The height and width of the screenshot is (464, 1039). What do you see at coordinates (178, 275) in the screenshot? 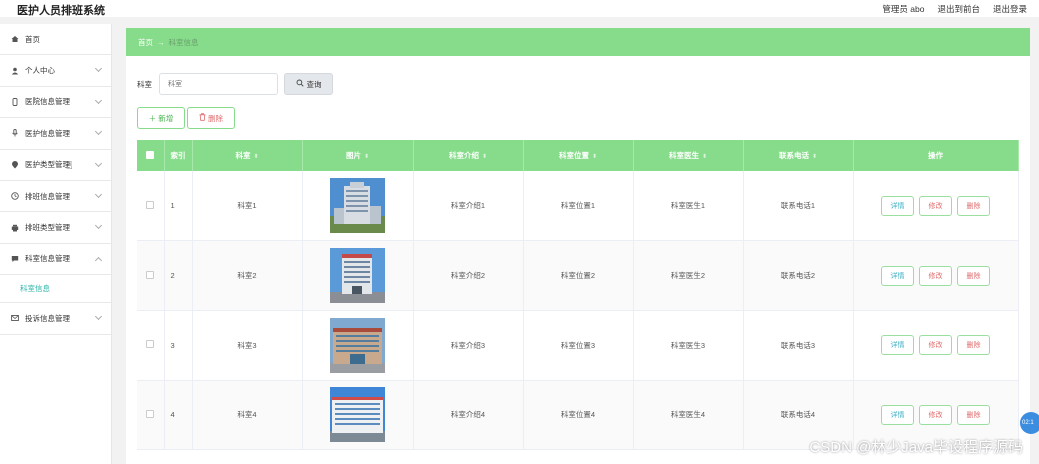
I see `row-index: 2` at bounding box center [178, 275].